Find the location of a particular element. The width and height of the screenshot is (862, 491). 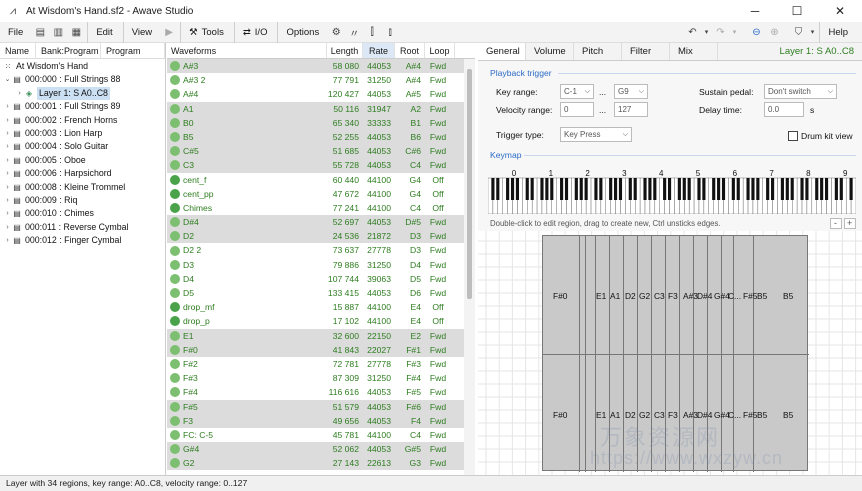

waveform-row: drop_p 17 102 44100 E4 Off is located at coordinates (321, 321).